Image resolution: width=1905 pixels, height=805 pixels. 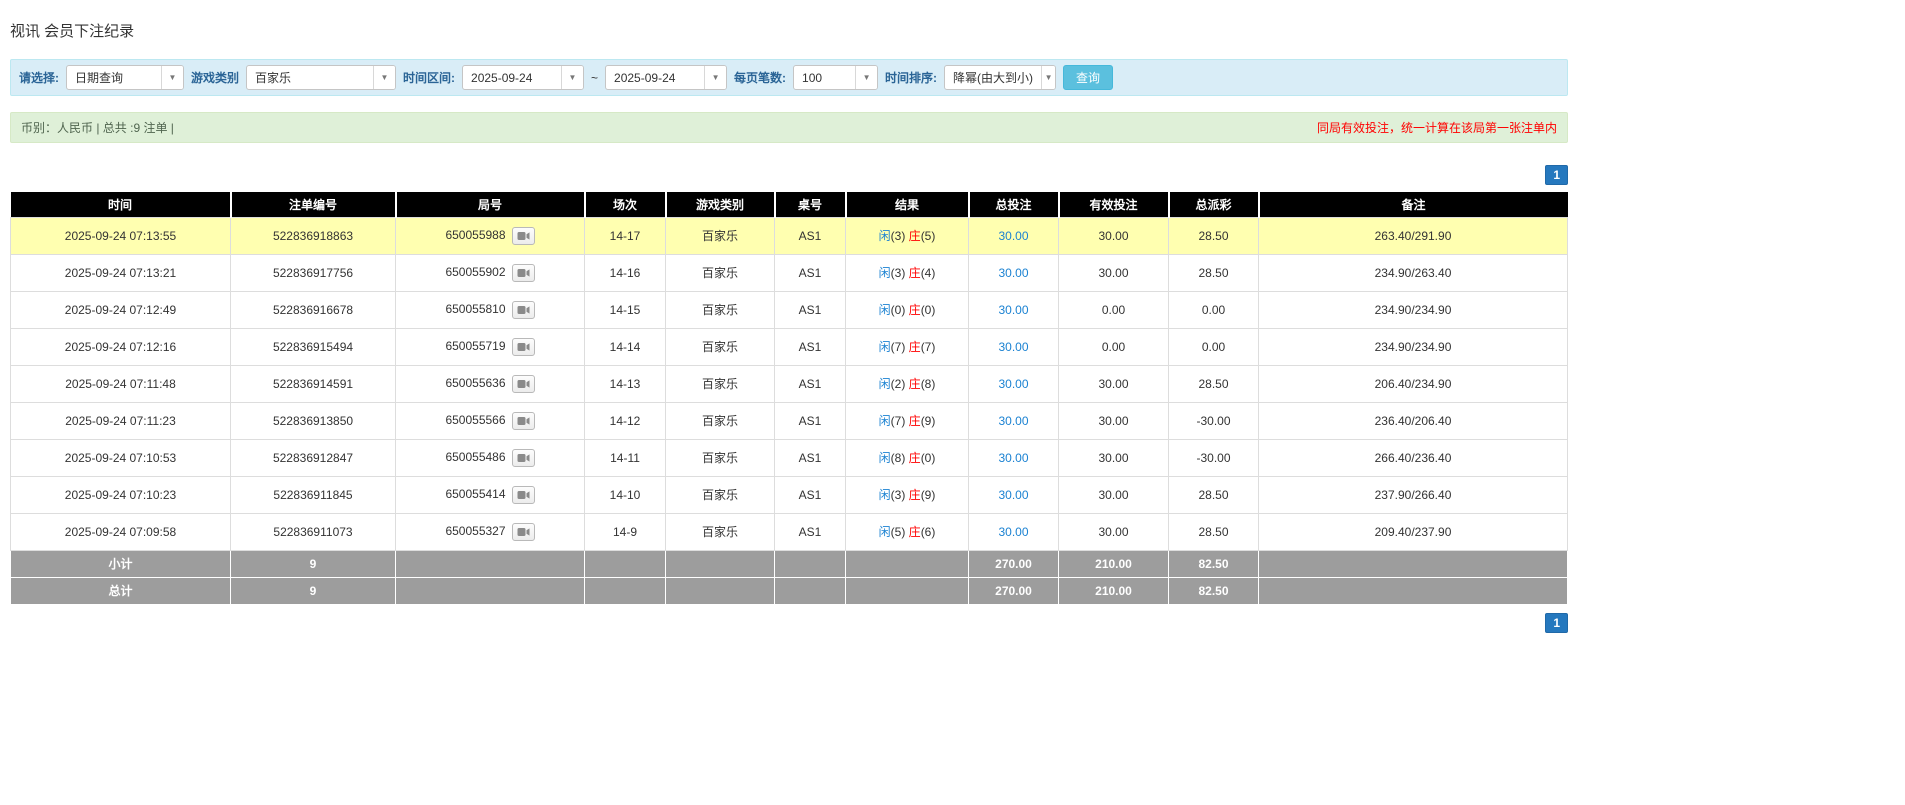 I want to click on header-bet-id: 注单编号, so click(x=313, y=204).